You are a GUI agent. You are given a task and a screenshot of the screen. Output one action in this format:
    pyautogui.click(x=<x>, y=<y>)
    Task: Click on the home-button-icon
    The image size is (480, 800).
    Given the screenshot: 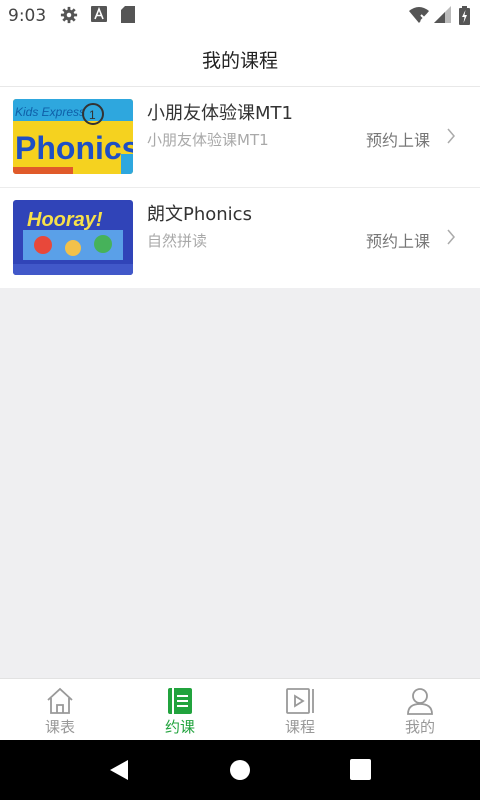 What is the action you would take?
    pyautogui.click(x=240, y=770)
    